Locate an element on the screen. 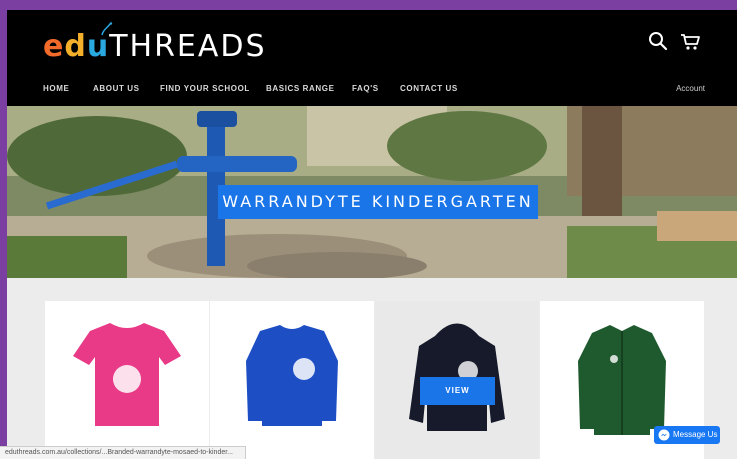 This screenshot has width=737, height=459. search-button is located at coordinates (658, 41).